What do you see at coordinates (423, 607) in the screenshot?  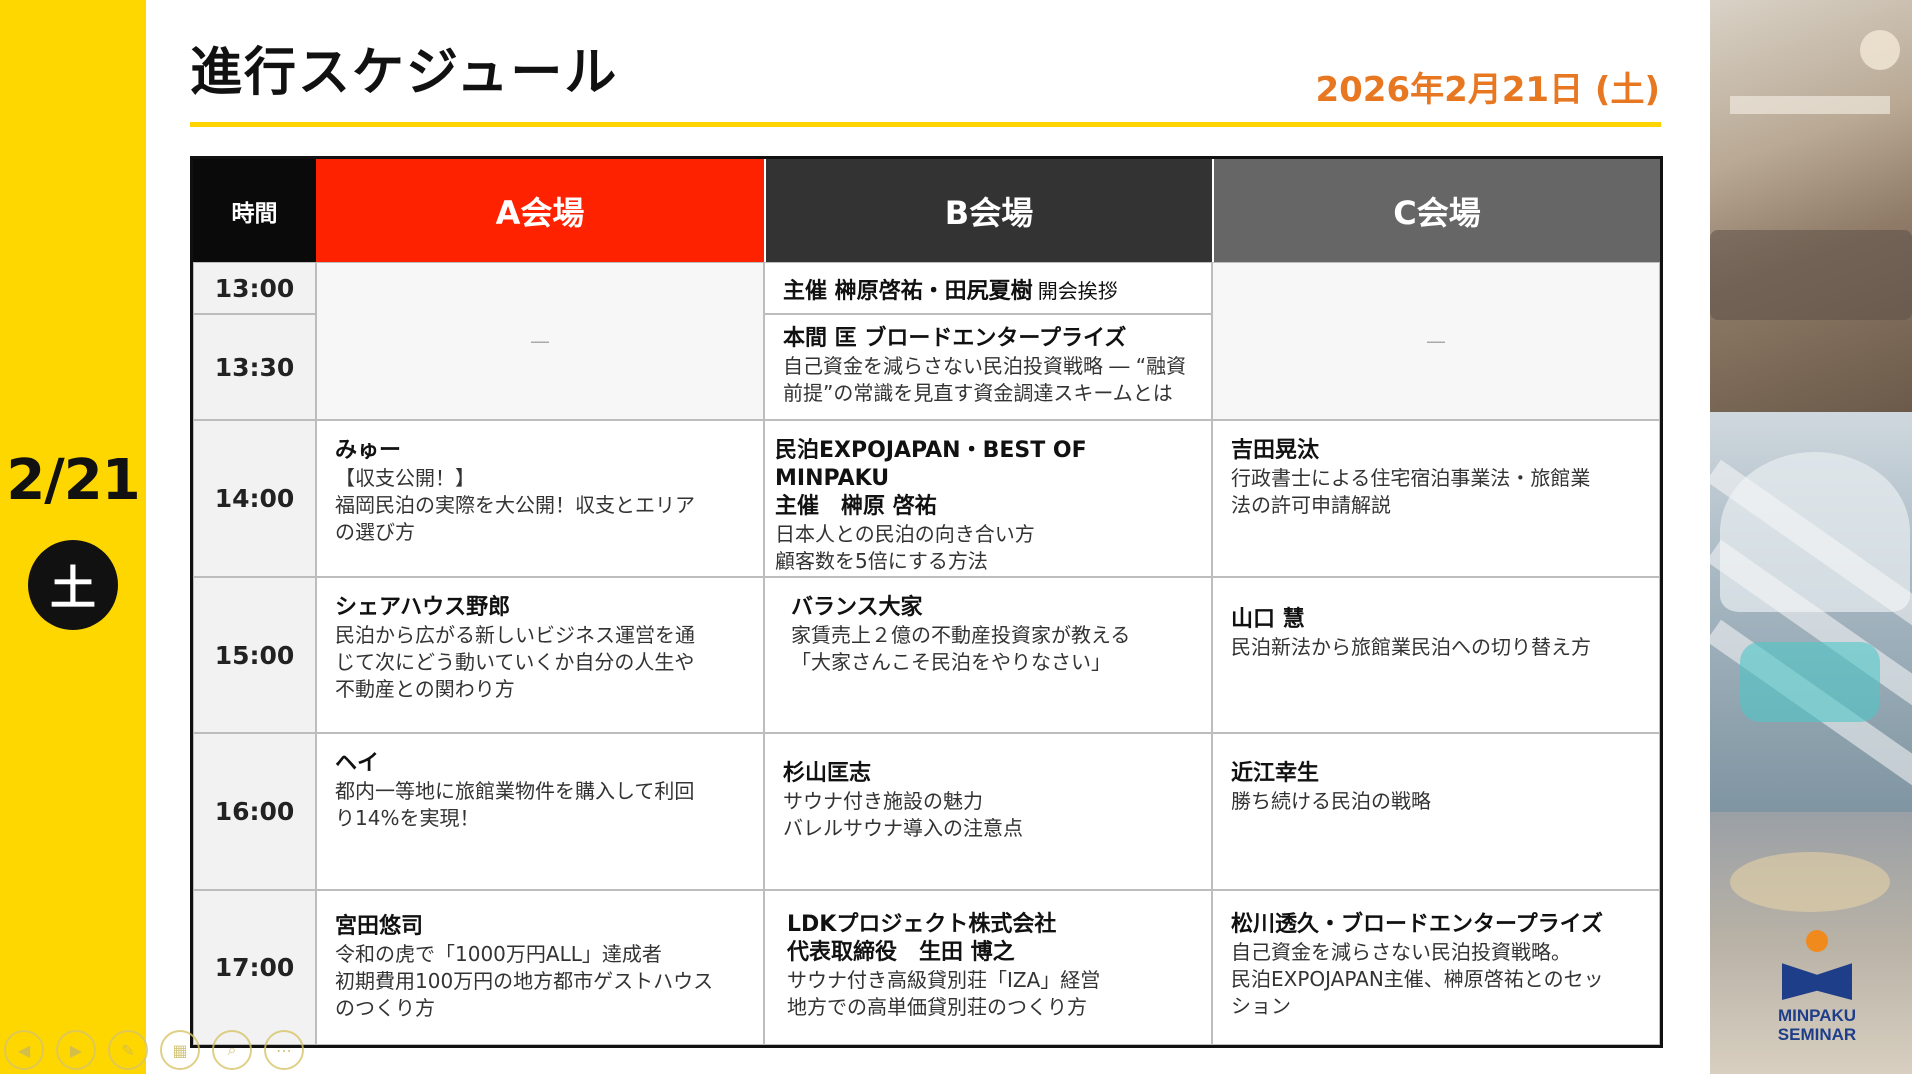 I see `session-speaker: シェアハウス野郎` at bounding box center [423, 607].